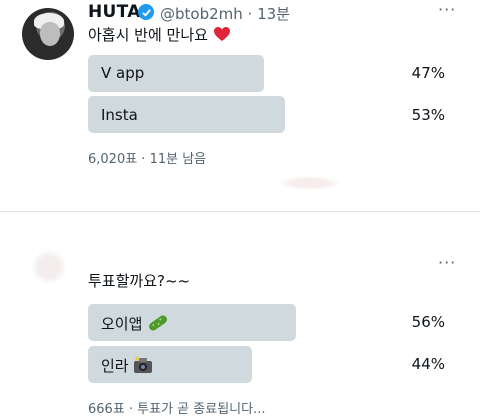 The height and width of the screenshot is (417, 480). I want to click on poll-option-label: 오이앱, so click(135, 323).